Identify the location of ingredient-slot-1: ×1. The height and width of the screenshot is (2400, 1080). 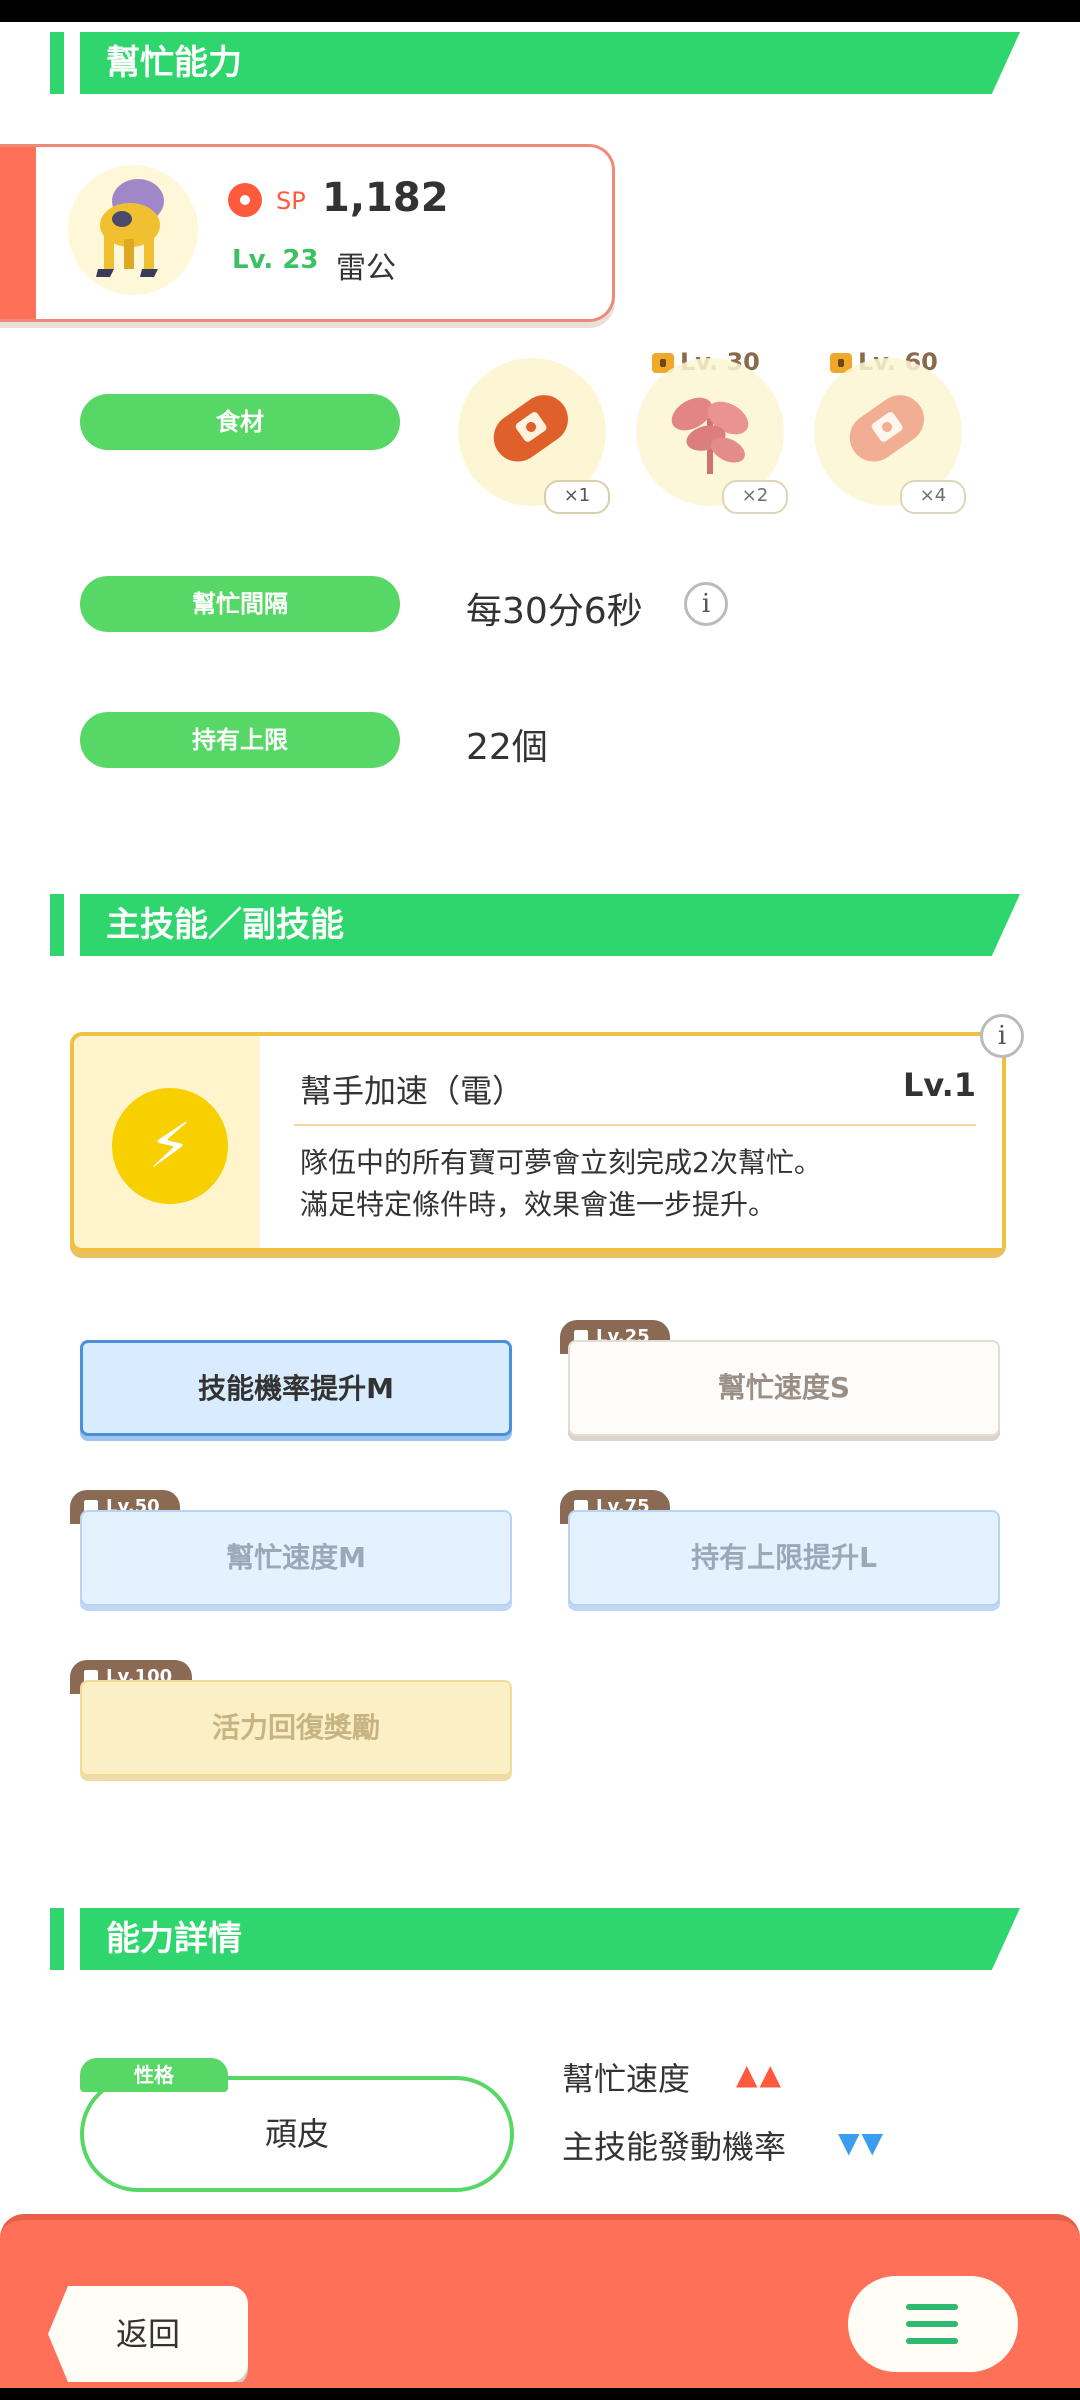
(534, 436).